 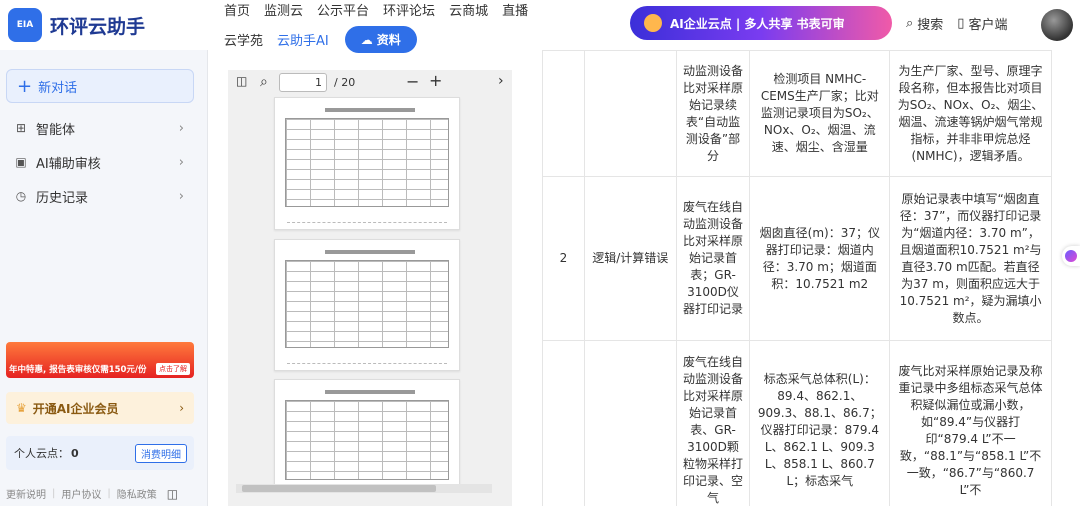 What do you see at coordinates (930, 25) in the screenshot?
I see `search-label: 搜索` at bounding box center [930, 25].